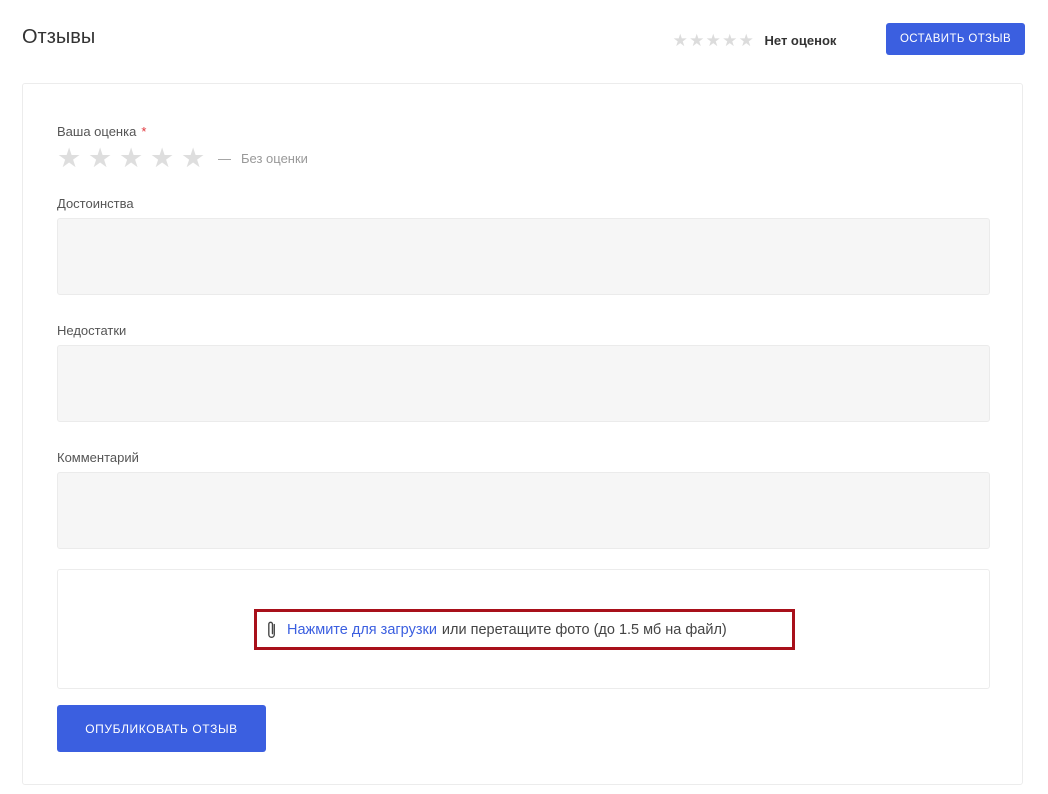 The image size is (1048, 794). What do you see at coordinates (523, 510) in the screenshot?
I see `comment-field` at bounding box center [523, 510].